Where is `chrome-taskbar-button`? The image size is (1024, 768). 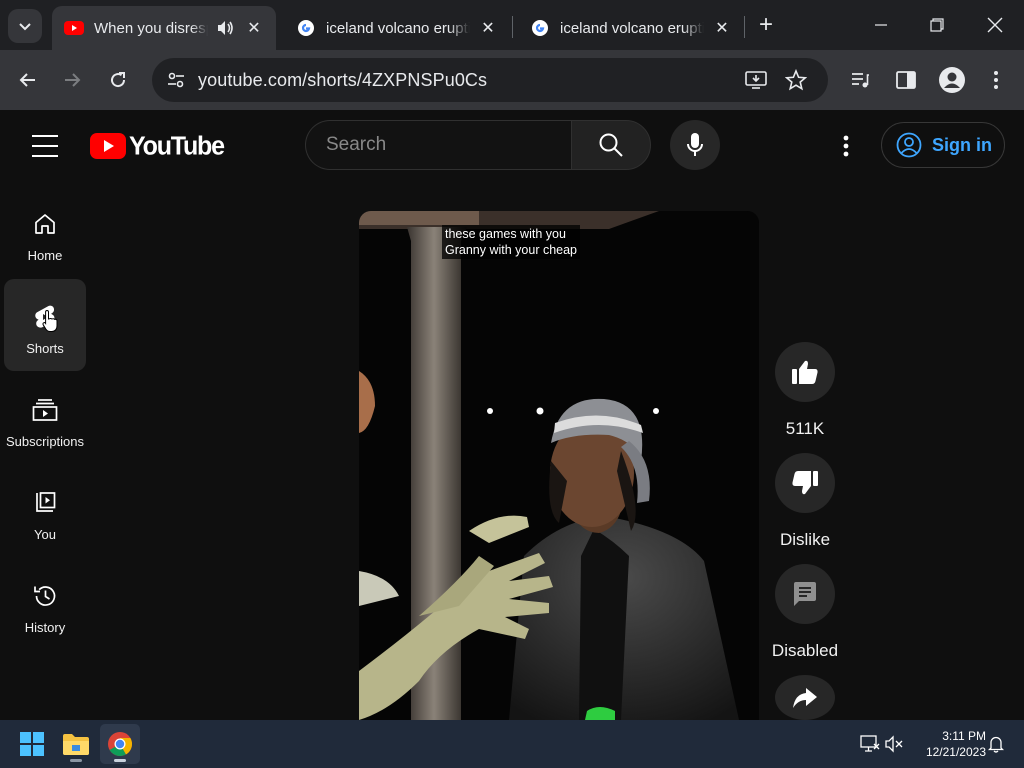 chrome-taskbar-button is located at coordinates (120, 744).